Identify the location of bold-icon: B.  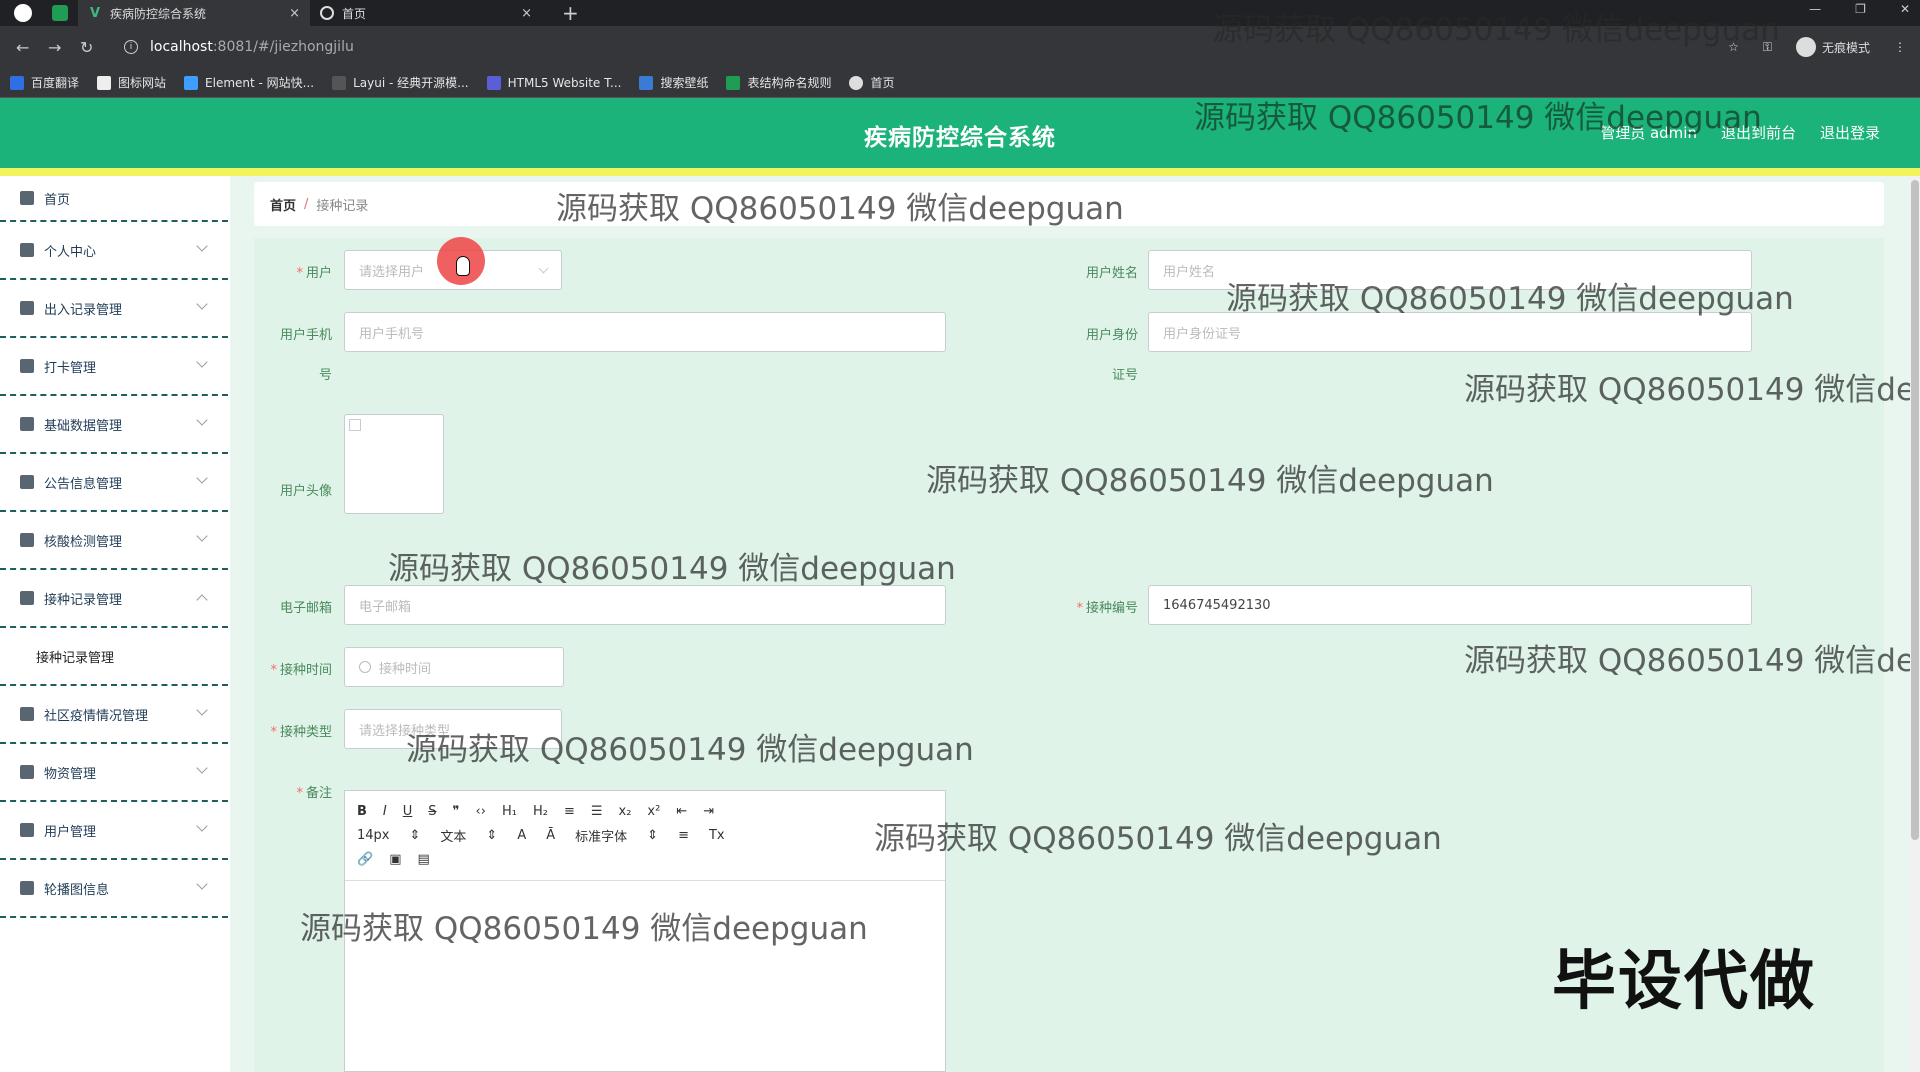
(362, 811).